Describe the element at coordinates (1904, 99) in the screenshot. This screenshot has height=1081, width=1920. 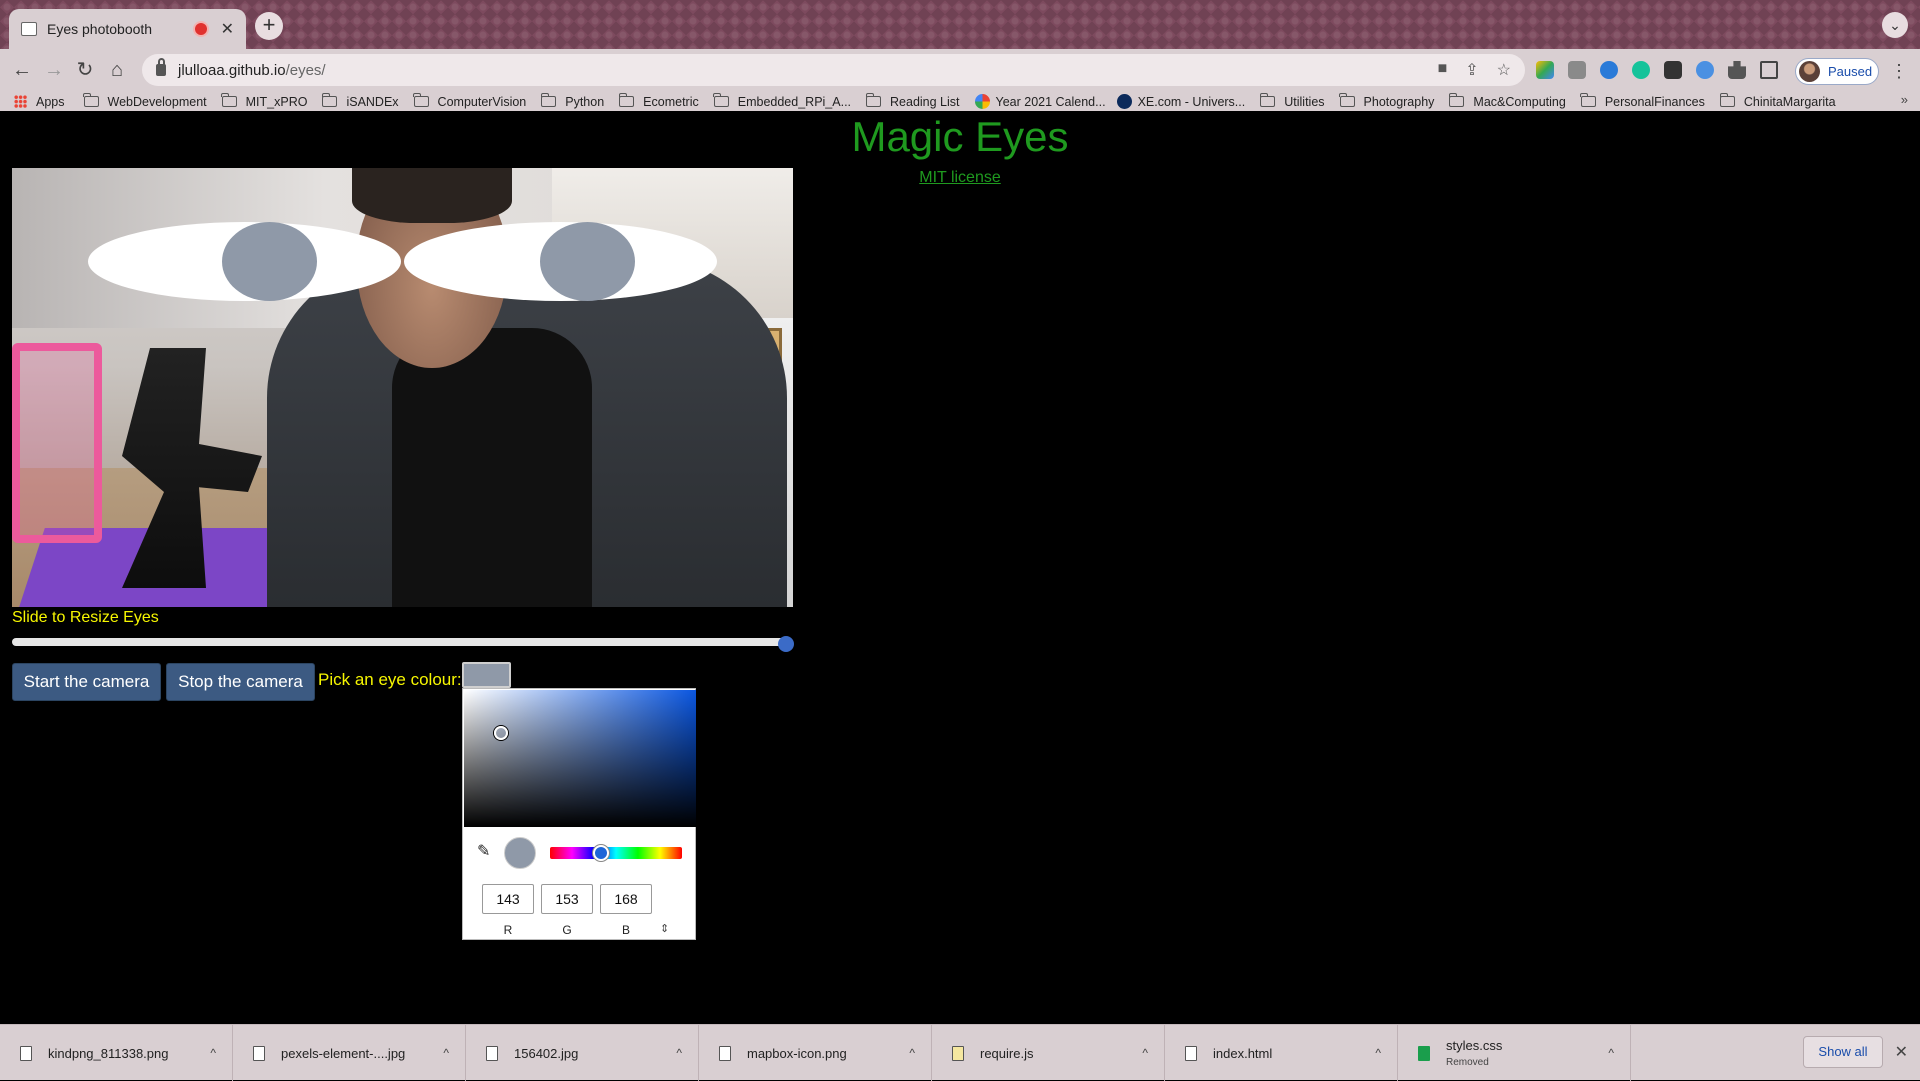
I see `more-bookmarks-icon: »` at that location.